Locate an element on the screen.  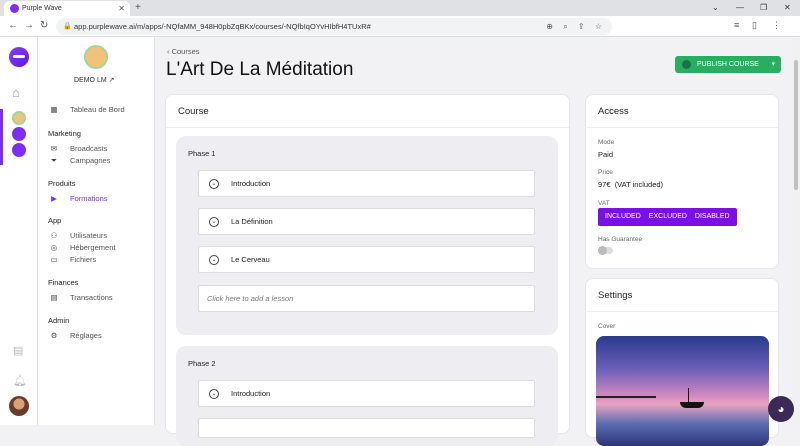
price-label: Price is located at coordinates (605, 172).